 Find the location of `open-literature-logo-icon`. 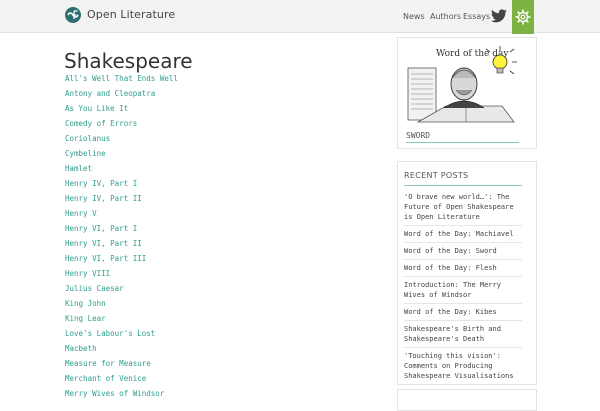

open-literature-logo-icon is located at coordinates (73, 15).